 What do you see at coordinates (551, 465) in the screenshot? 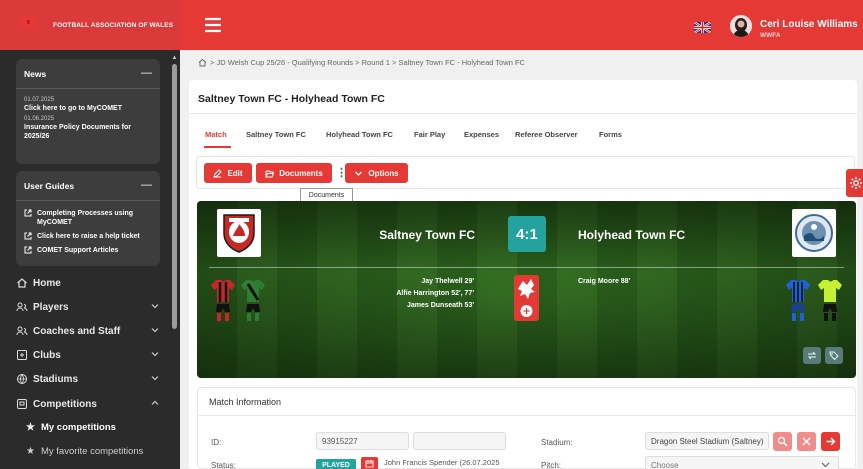
I see `pitch-label: Pitch:` at bounding box center [551, 465].